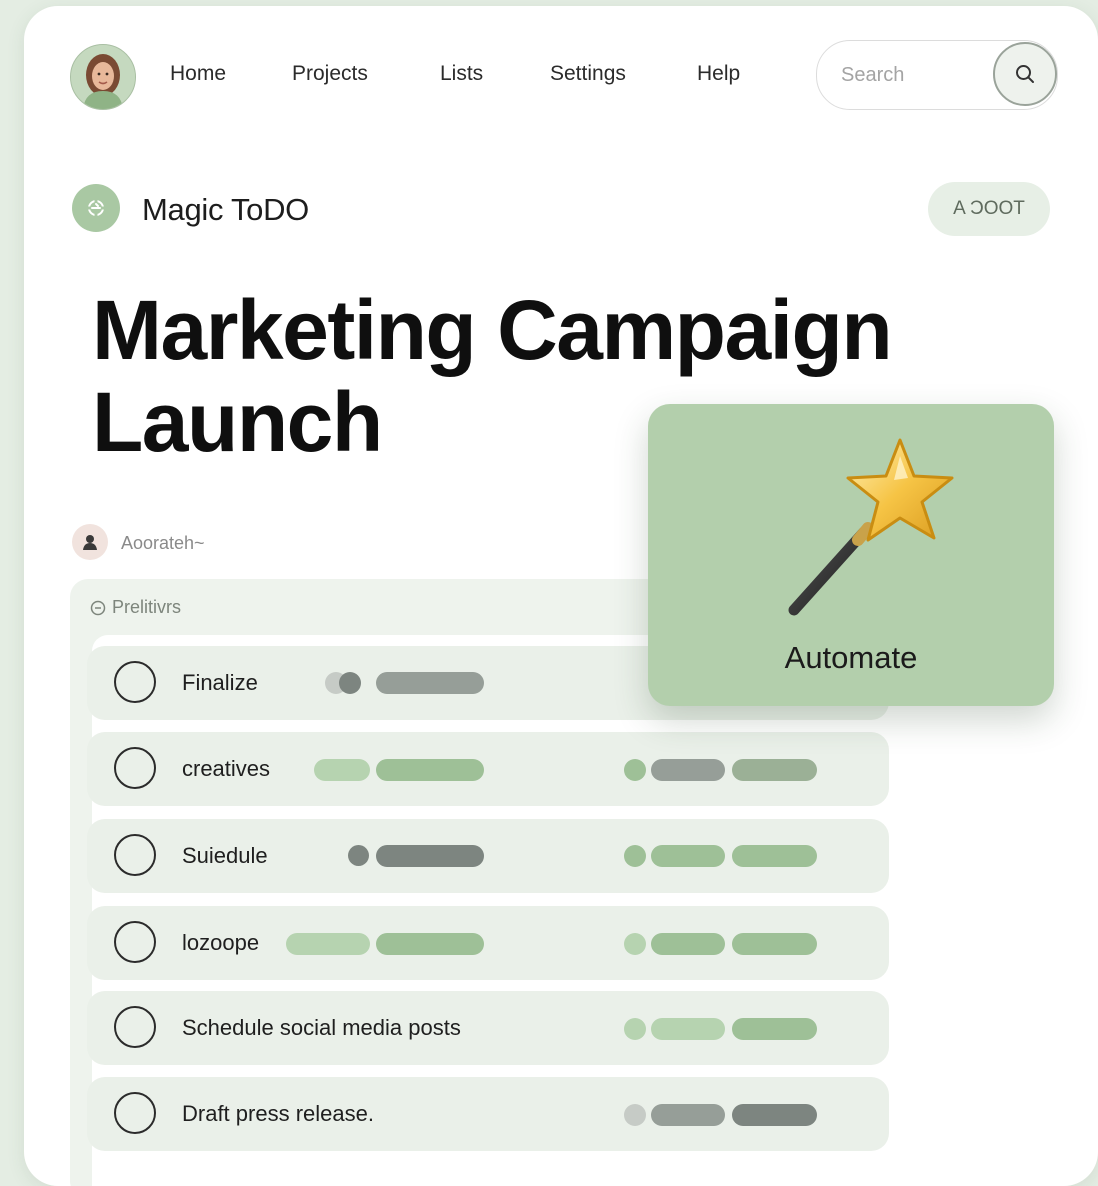 The width and height of the screenshot is (1098, 1186). I want to click on task-label: creatives, so click(226, 768).